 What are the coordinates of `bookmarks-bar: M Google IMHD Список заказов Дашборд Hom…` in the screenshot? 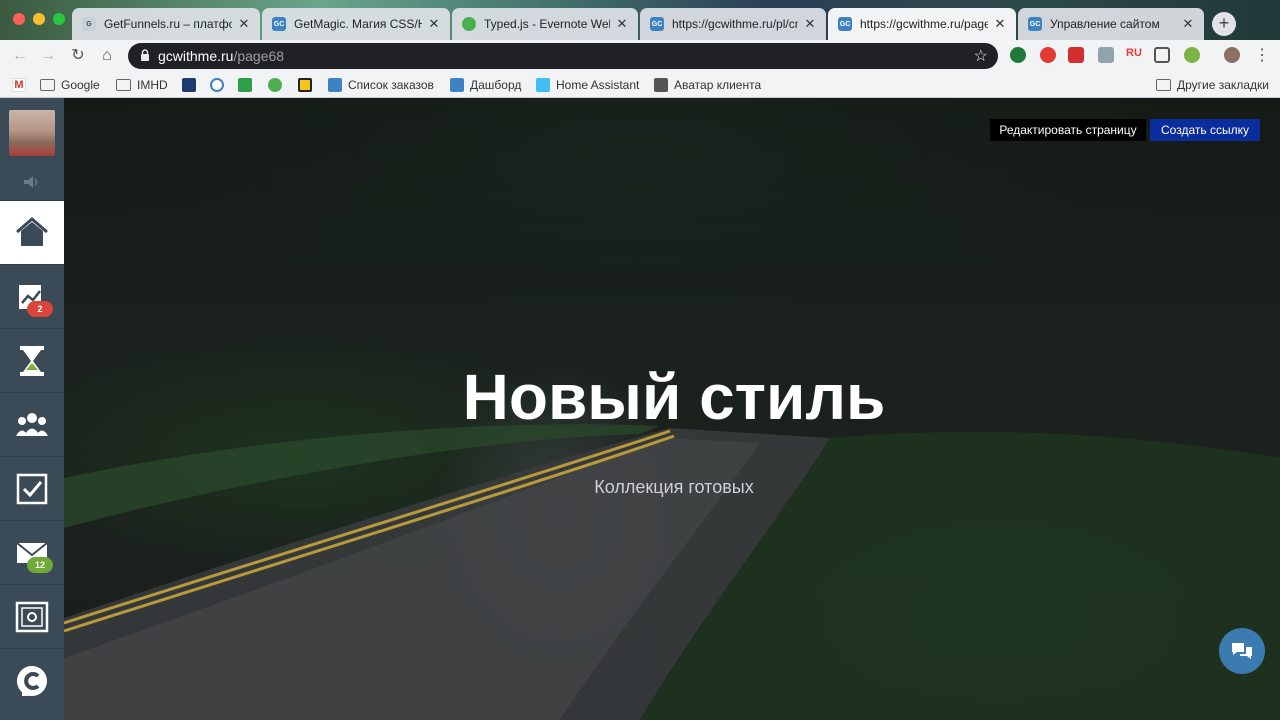 It's located at (640, 85).